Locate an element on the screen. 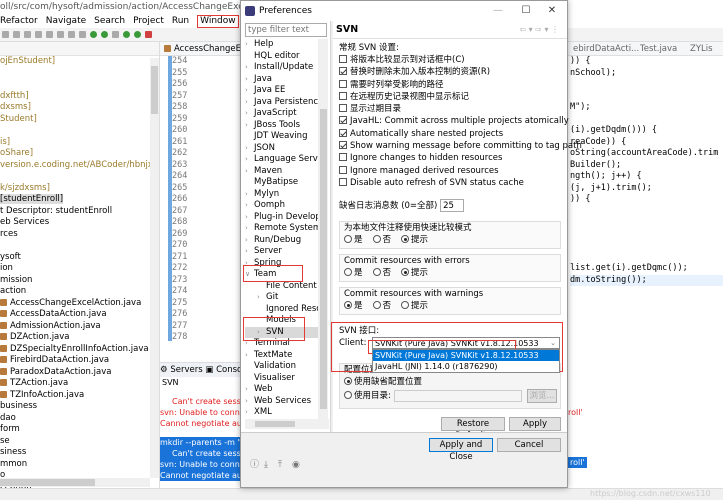 The width and height of the screenshot is (723, 500). nav-item-java-ee: › Java EE is located at coordinates (282, 91).